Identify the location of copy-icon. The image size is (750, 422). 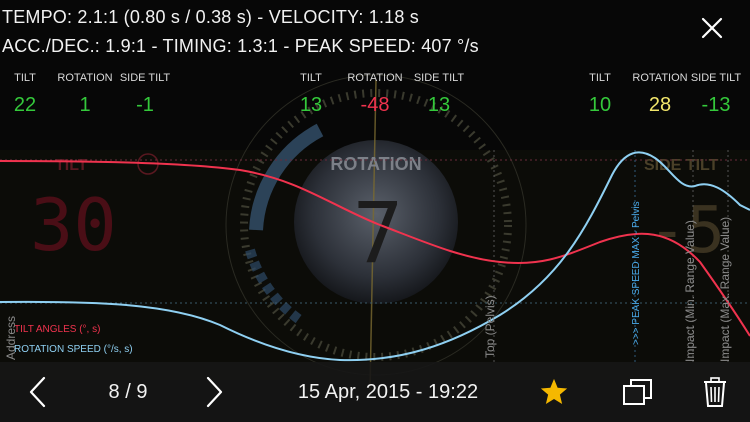
(637, 392).